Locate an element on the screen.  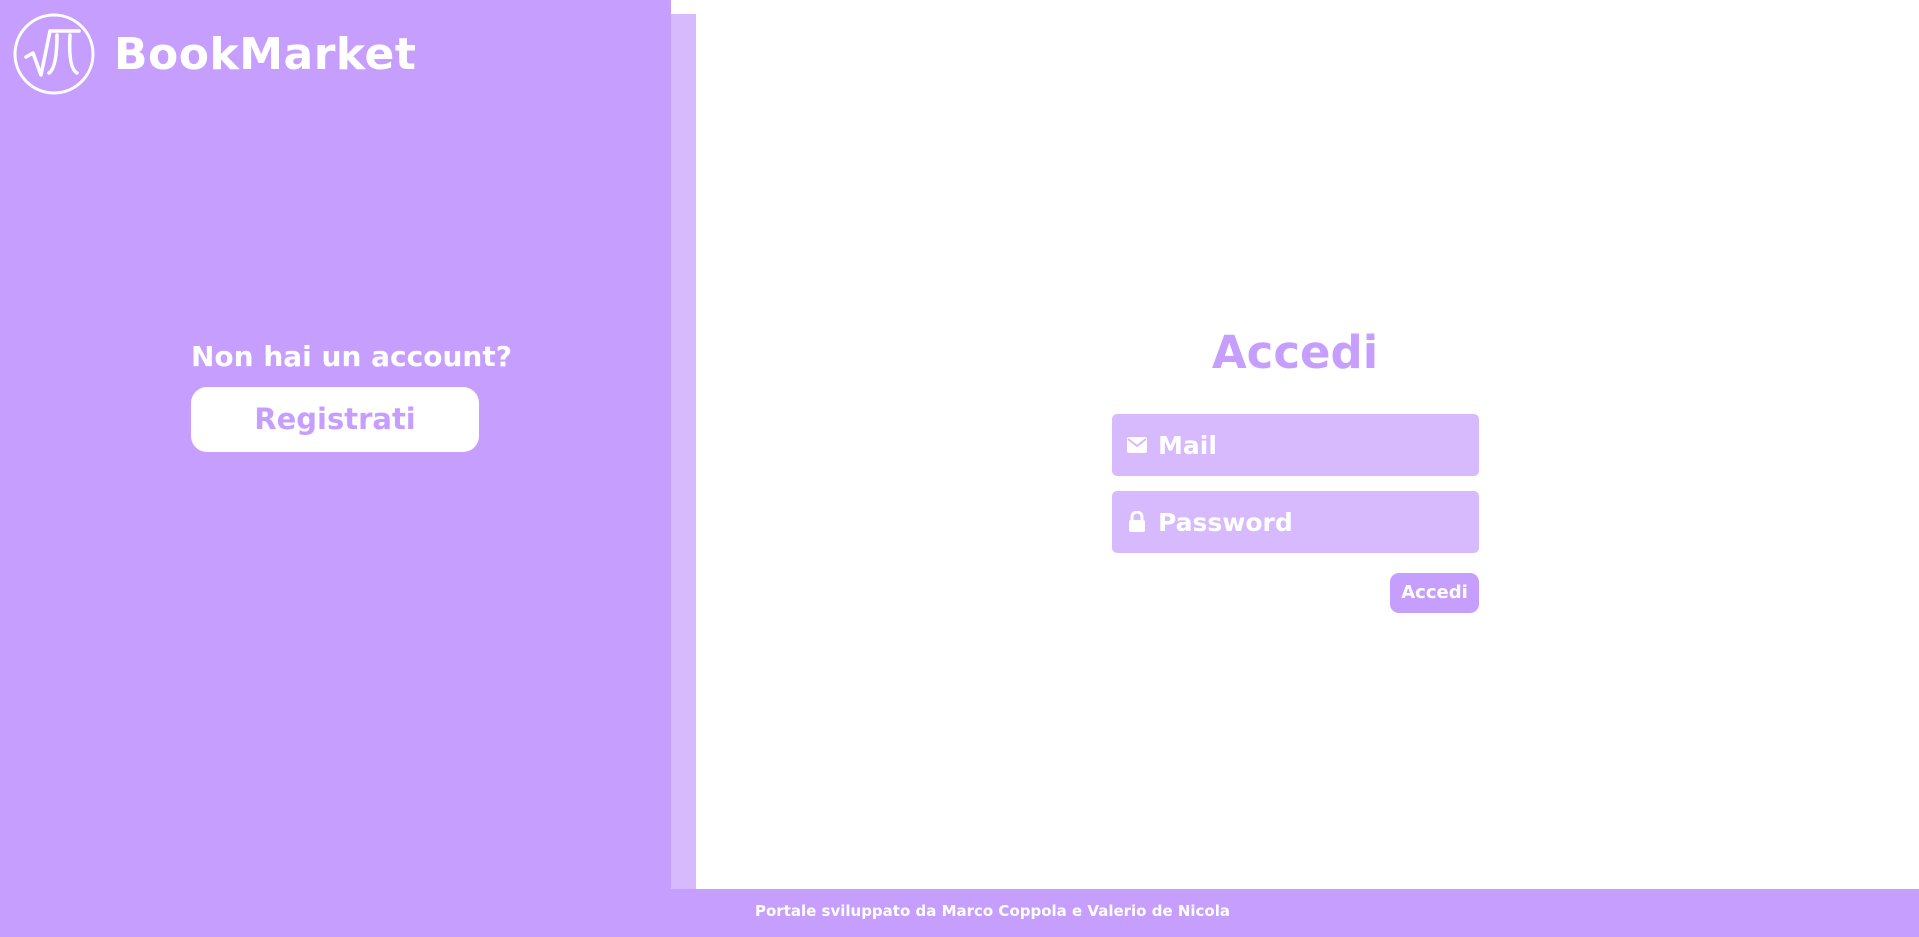
brand-name: BookMarket is located at coordinates (265, 54).